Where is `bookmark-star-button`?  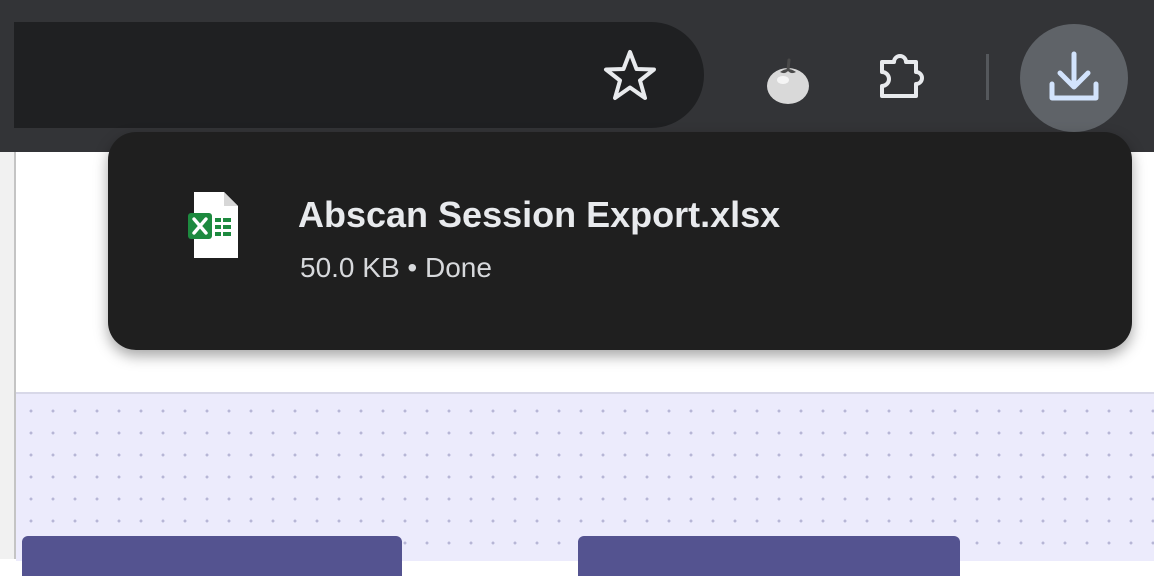
bookmark-star-button is located at coordinates (630, 76).